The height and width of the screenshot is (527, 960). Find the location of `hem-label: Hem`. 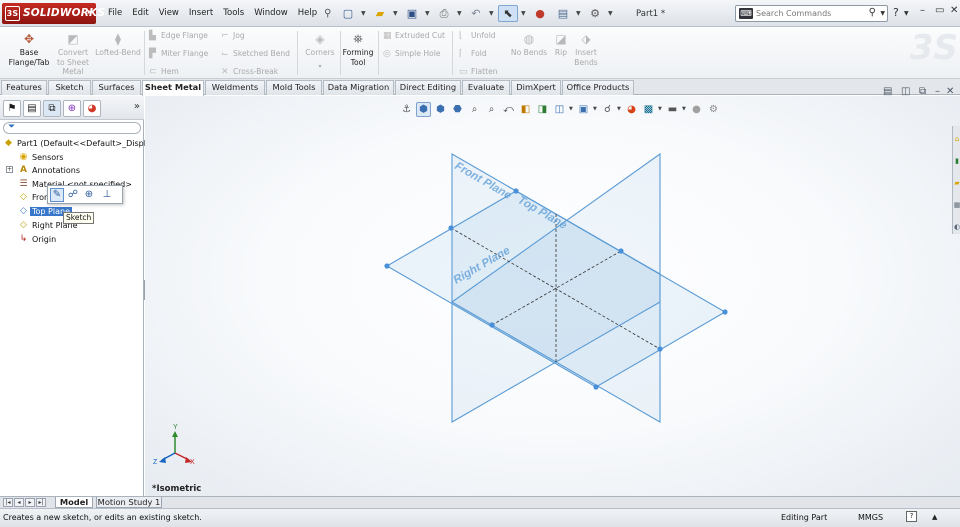

hem-label: Hem is located at coordinates (170, 71).